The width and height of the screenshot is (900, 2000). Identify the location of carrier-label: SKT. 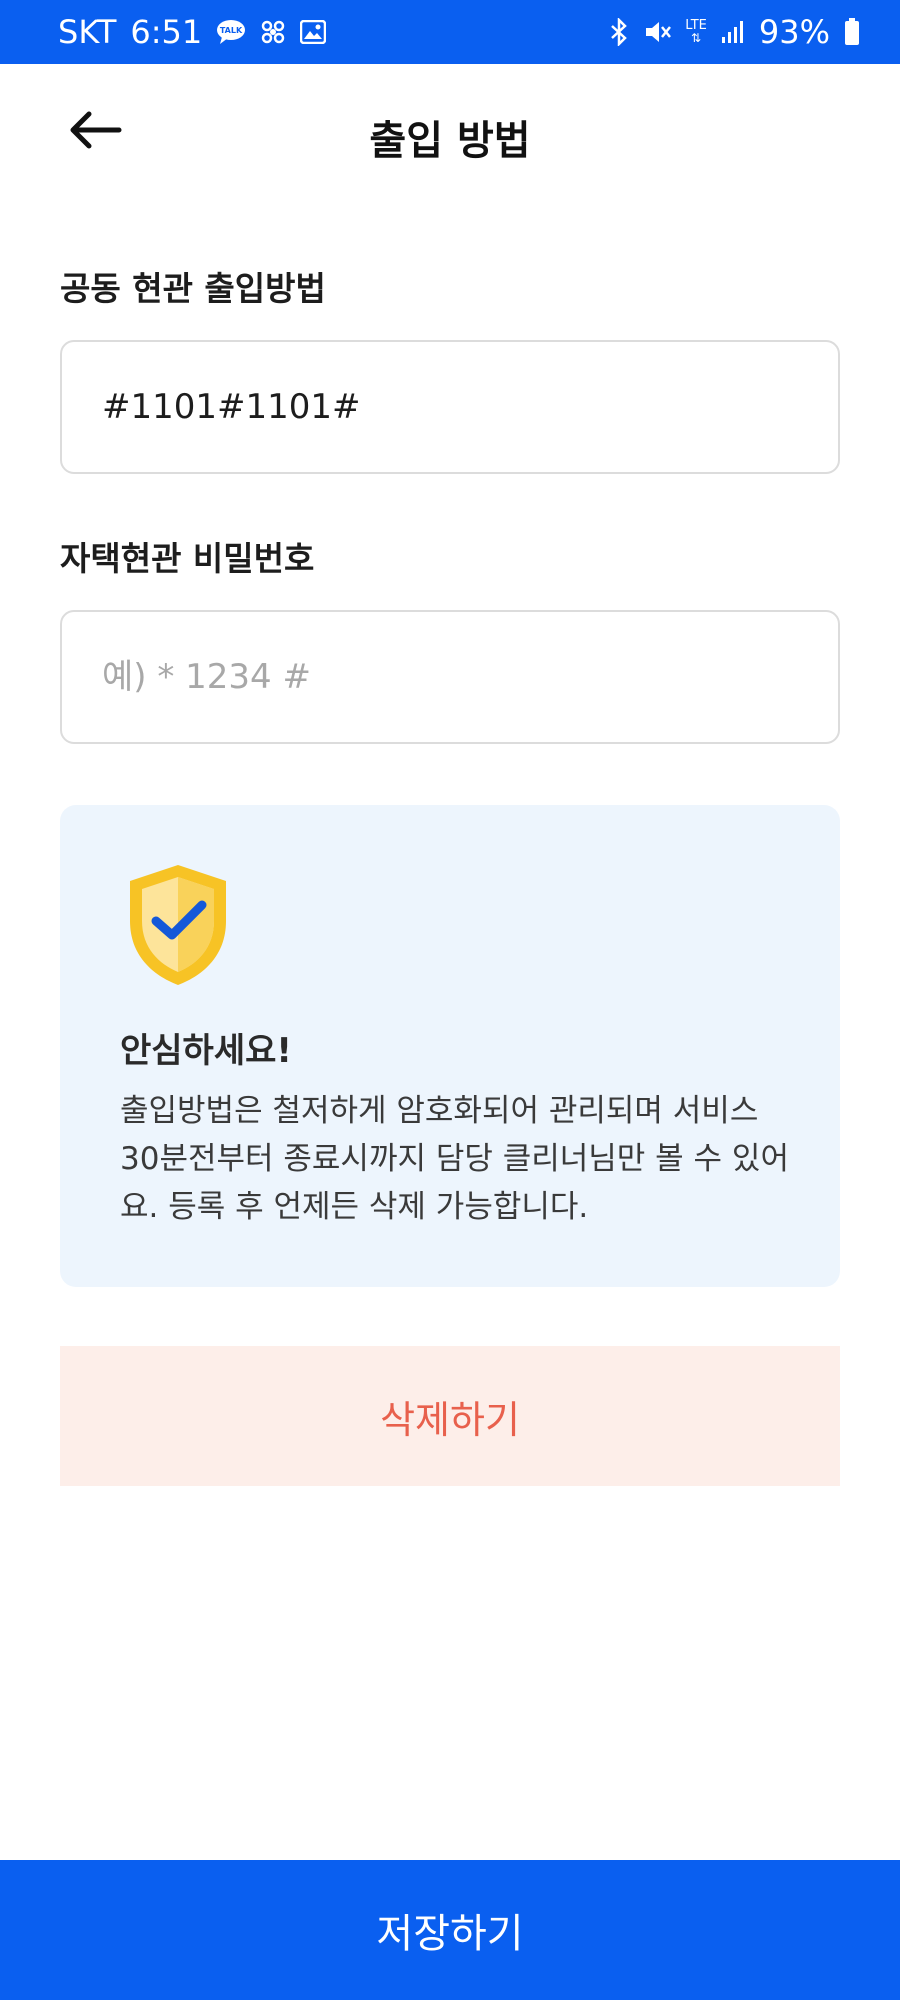
(87, 32).